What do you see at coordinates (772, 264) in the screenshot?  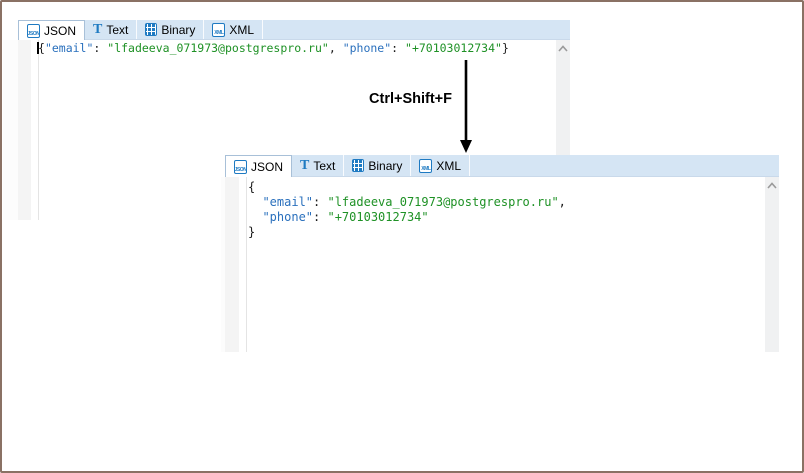 I see `vertical-scrollbar` at bounding box center [772, 264].